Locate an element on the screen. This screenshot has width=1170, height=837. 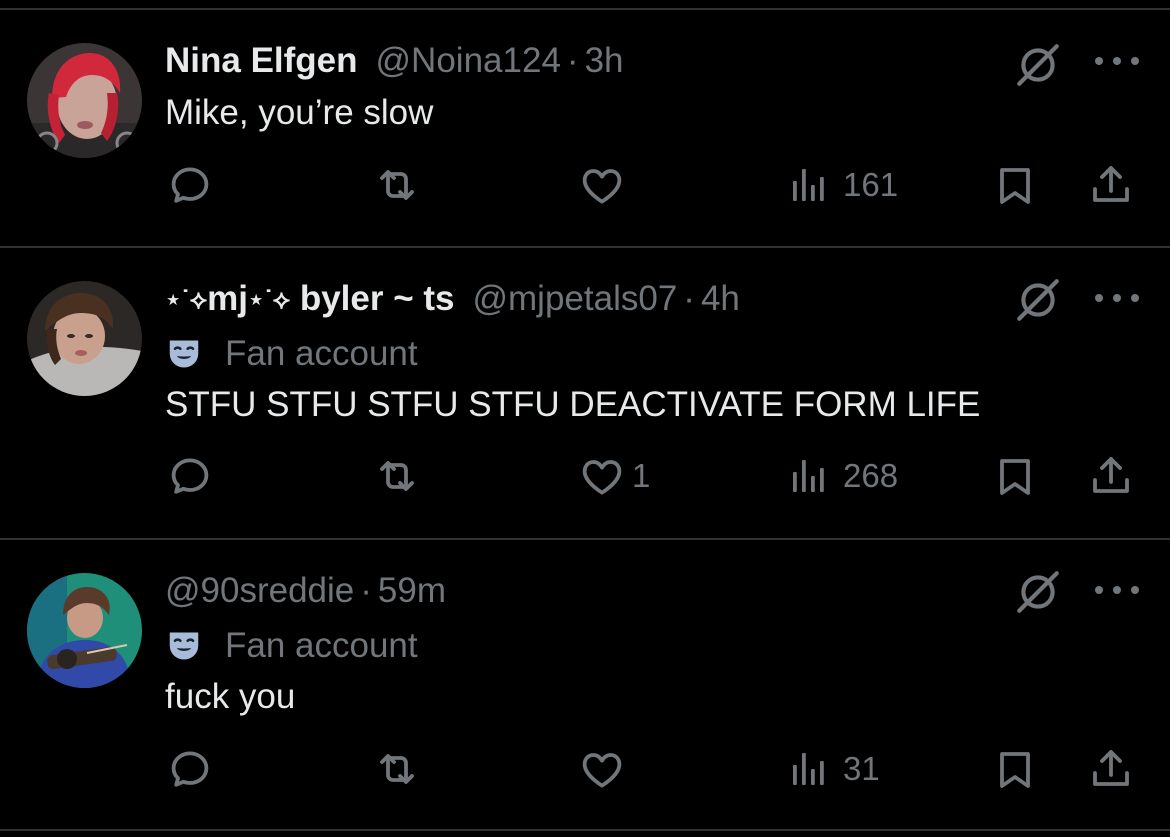
tweet-text: Mike, you’re slow is located at coordinates (299, 112).